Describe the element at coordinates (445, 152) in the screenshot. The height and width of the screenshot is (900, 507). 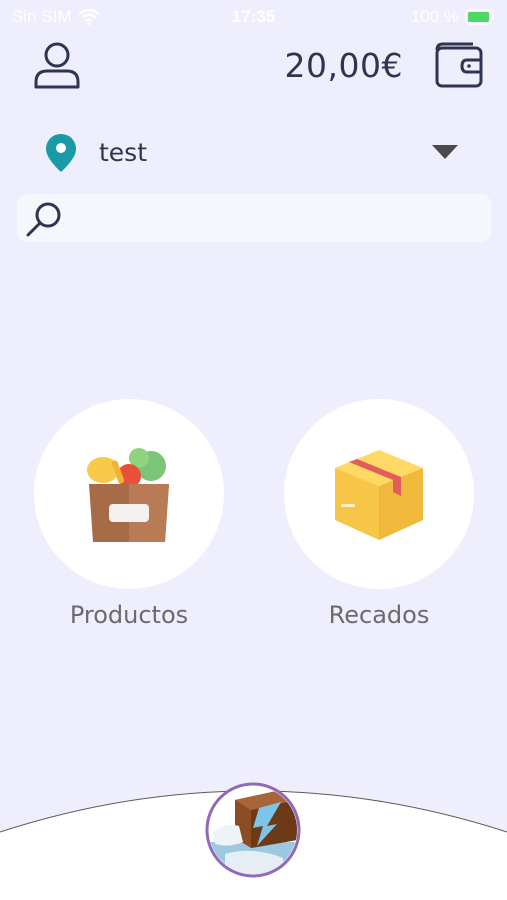
I see `chevron-down-icon` at that location.